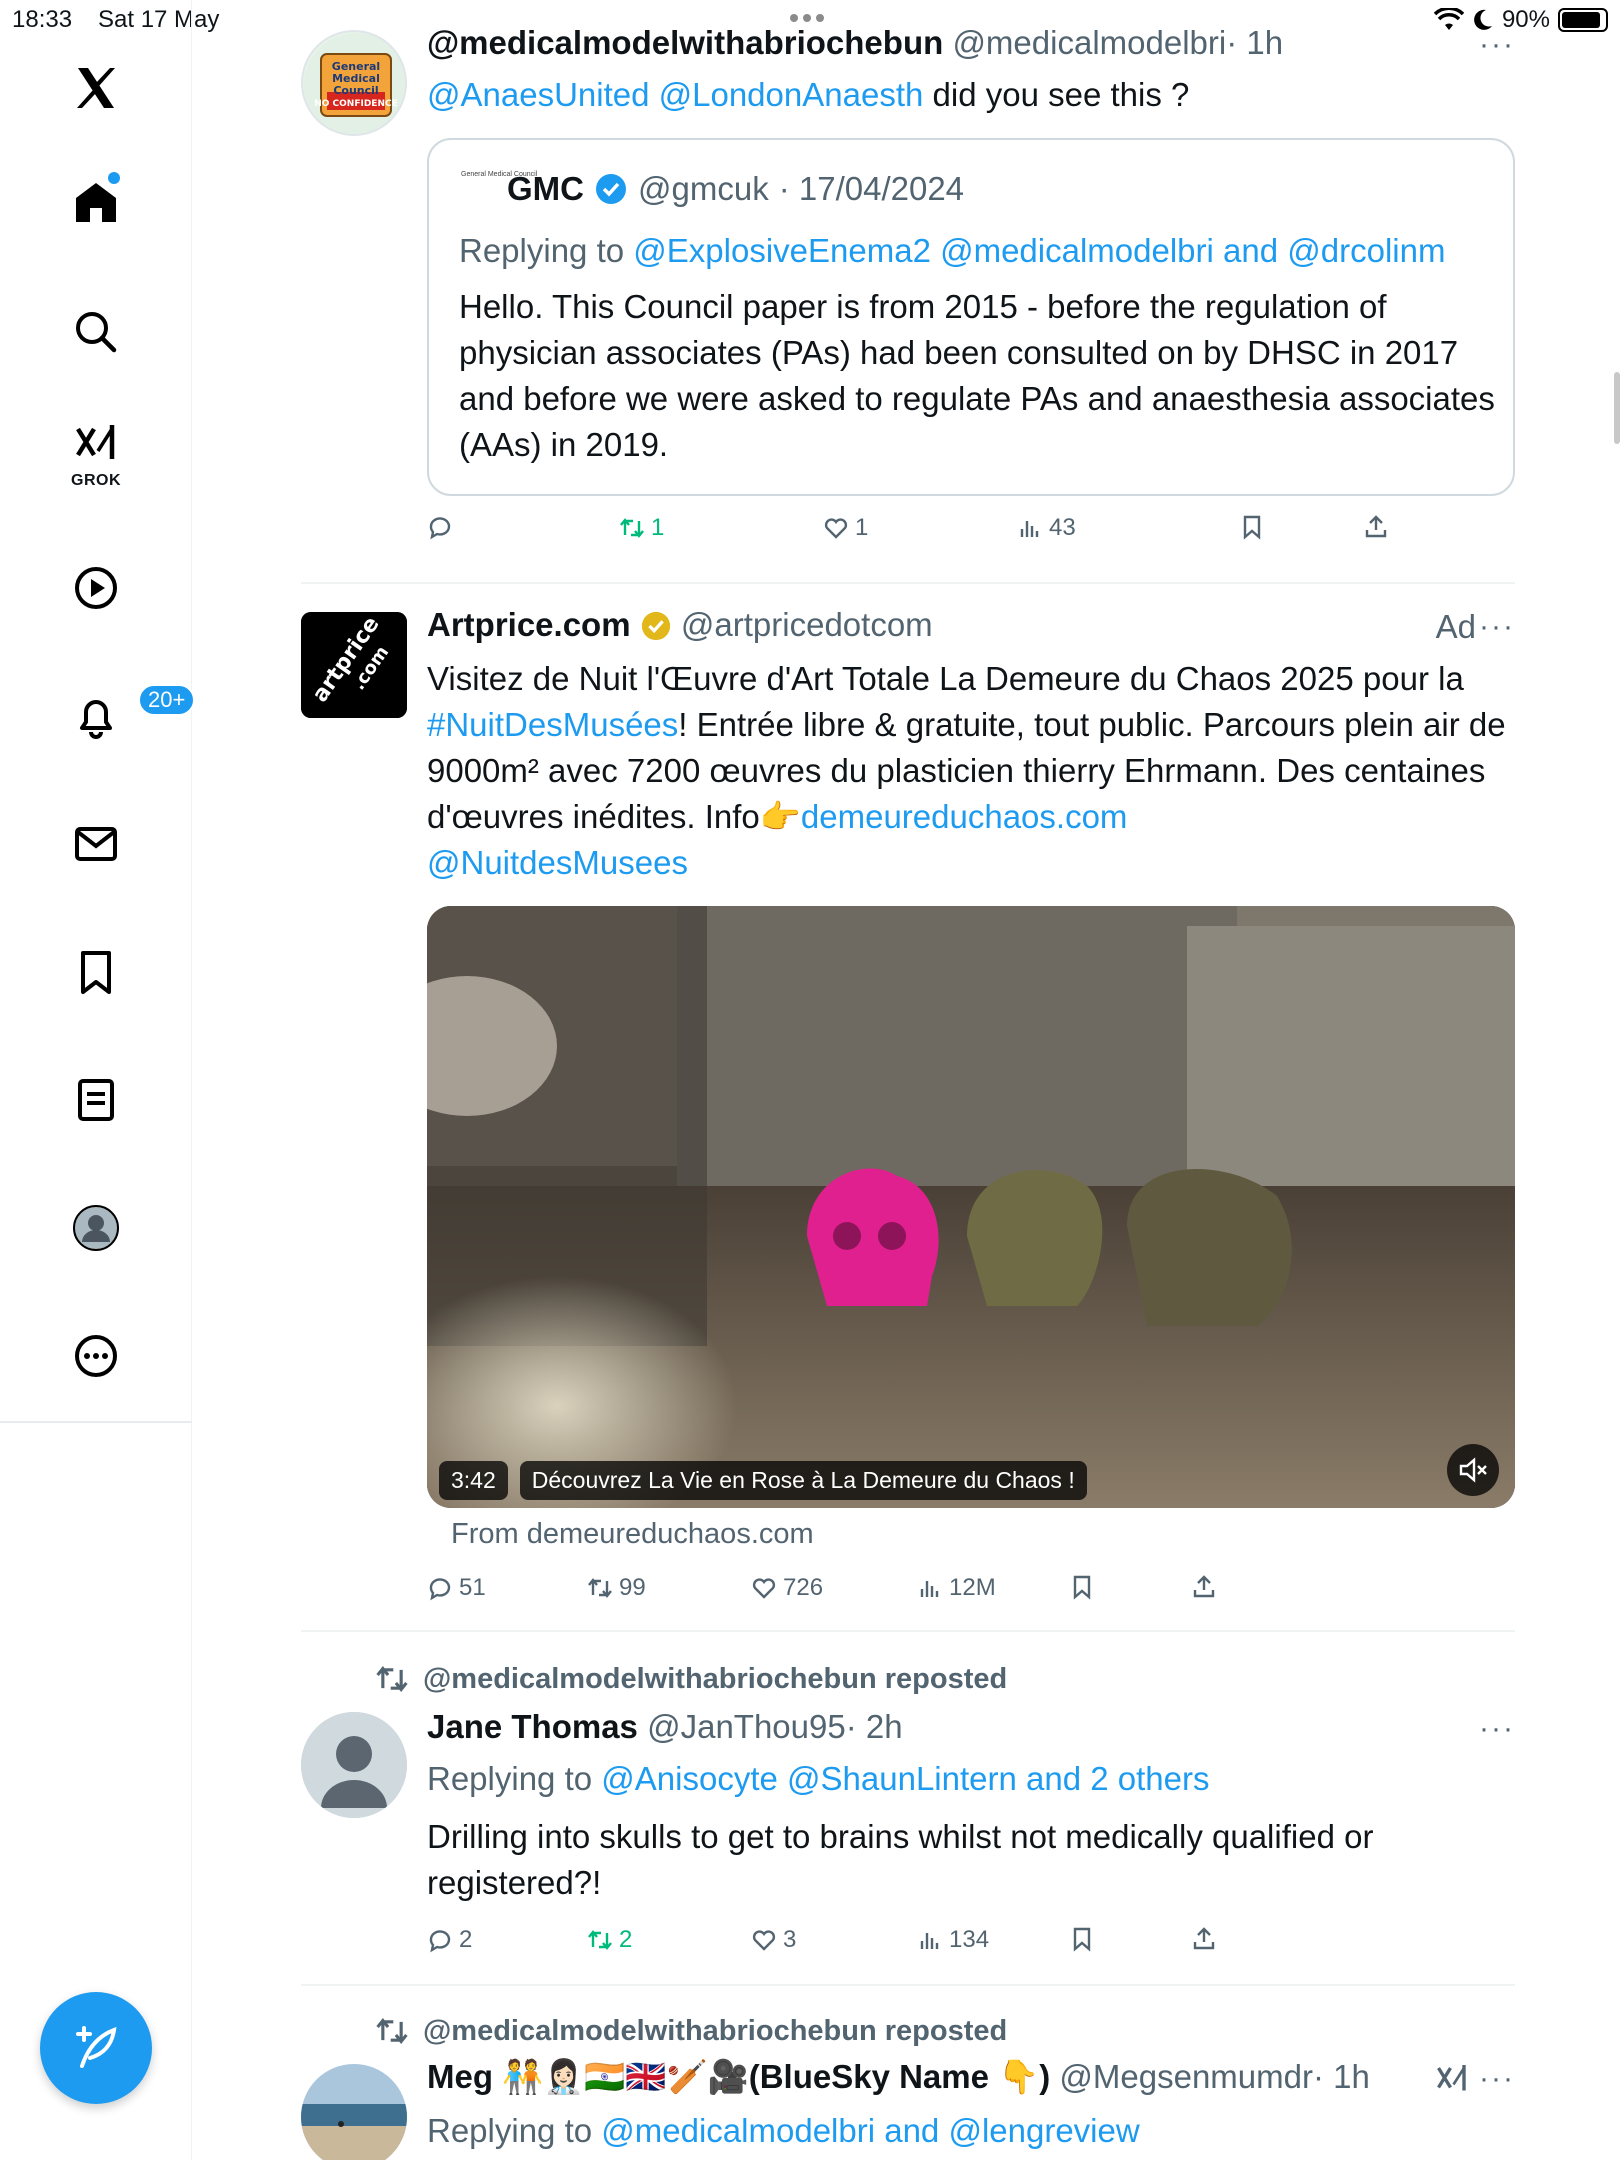  Describe the element at coordinates (473, 1480) in the screenshot. I see `video-duration: 3:42` at that location.